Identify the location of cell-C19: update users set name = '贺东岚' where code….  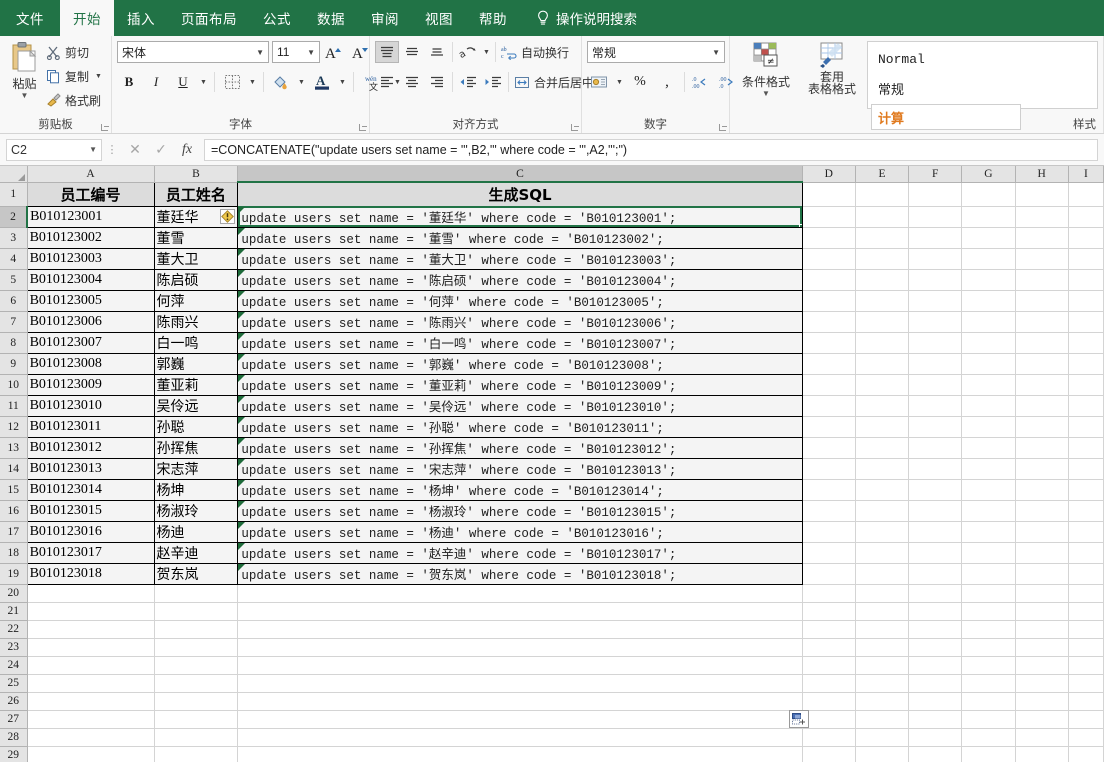
(520, 573).